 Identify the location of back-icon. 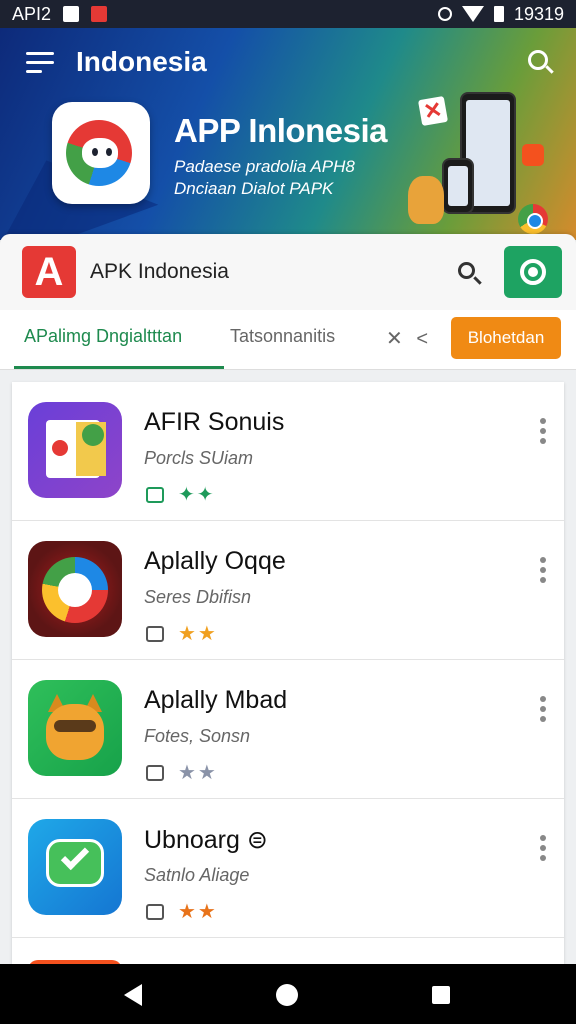
(133, 995).